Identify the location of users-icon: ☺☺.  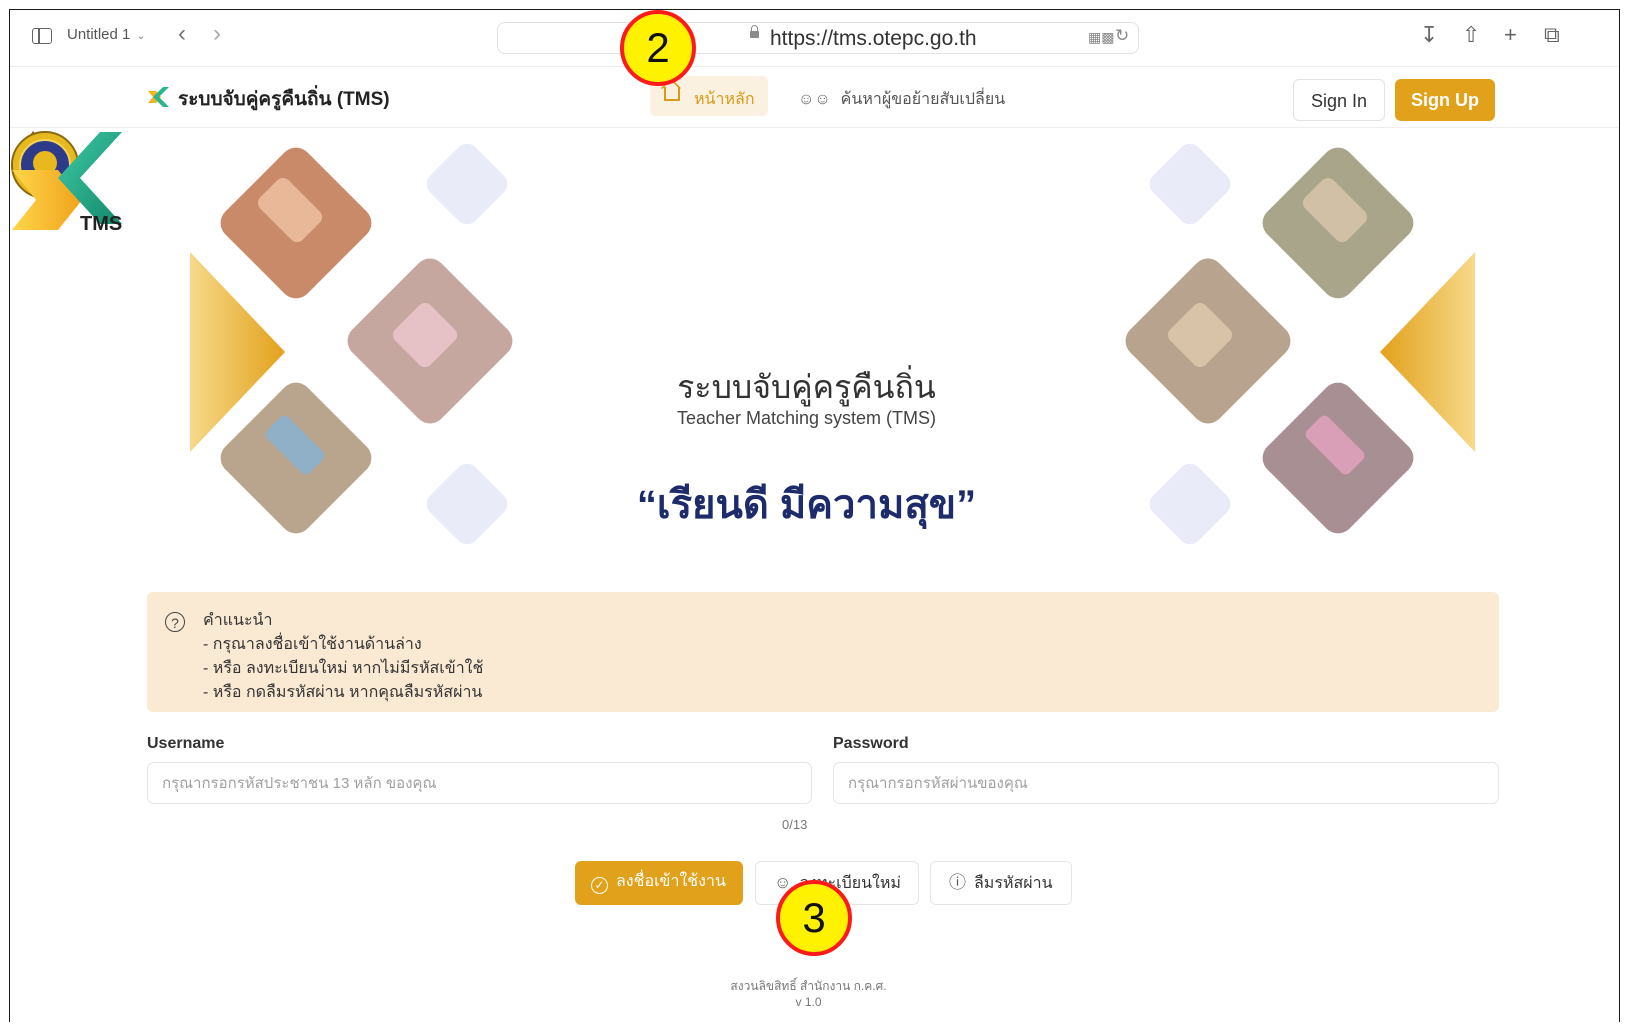
(814, 99).